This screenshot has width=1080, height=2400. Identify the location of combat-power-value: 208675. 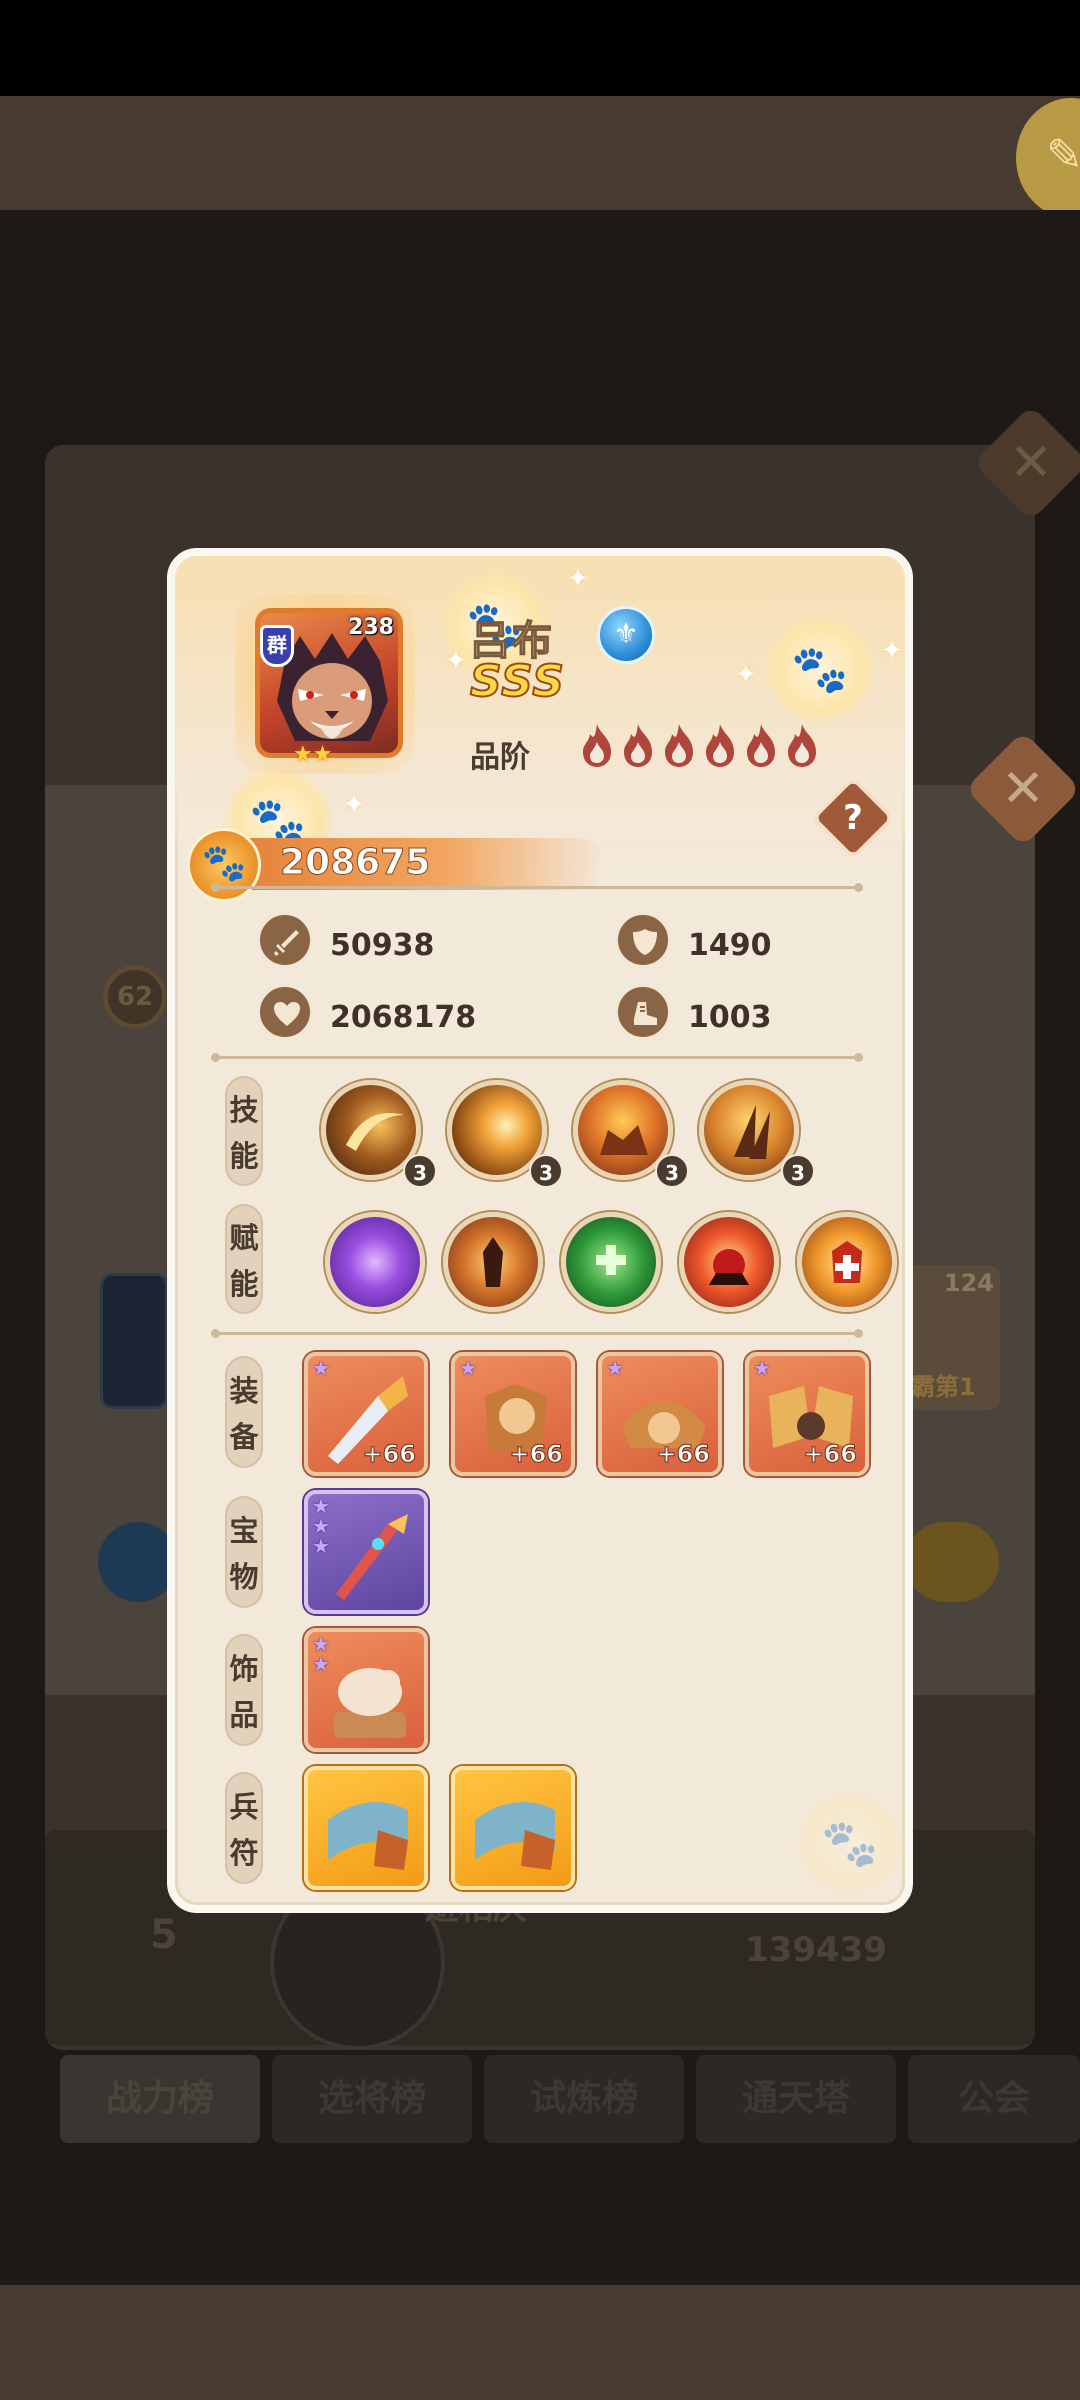
(355, 863).